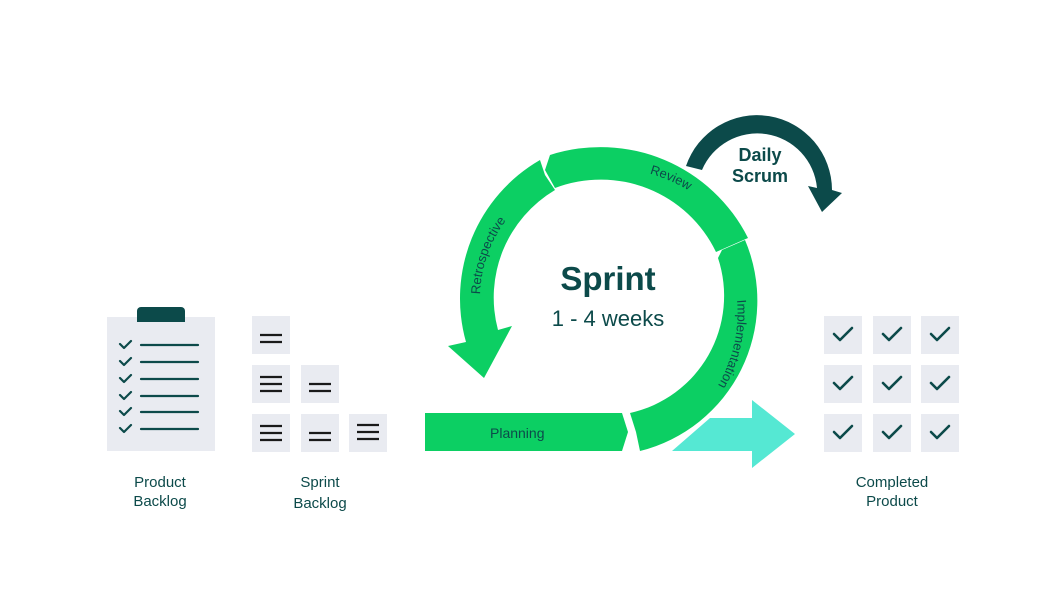 The width and height of the screenshot is (1061, 597). What do you see at coordinates (892, 482) in the screenshot?
I see `completed-product-label-line1: Completed` at bounding box center [892, 482].